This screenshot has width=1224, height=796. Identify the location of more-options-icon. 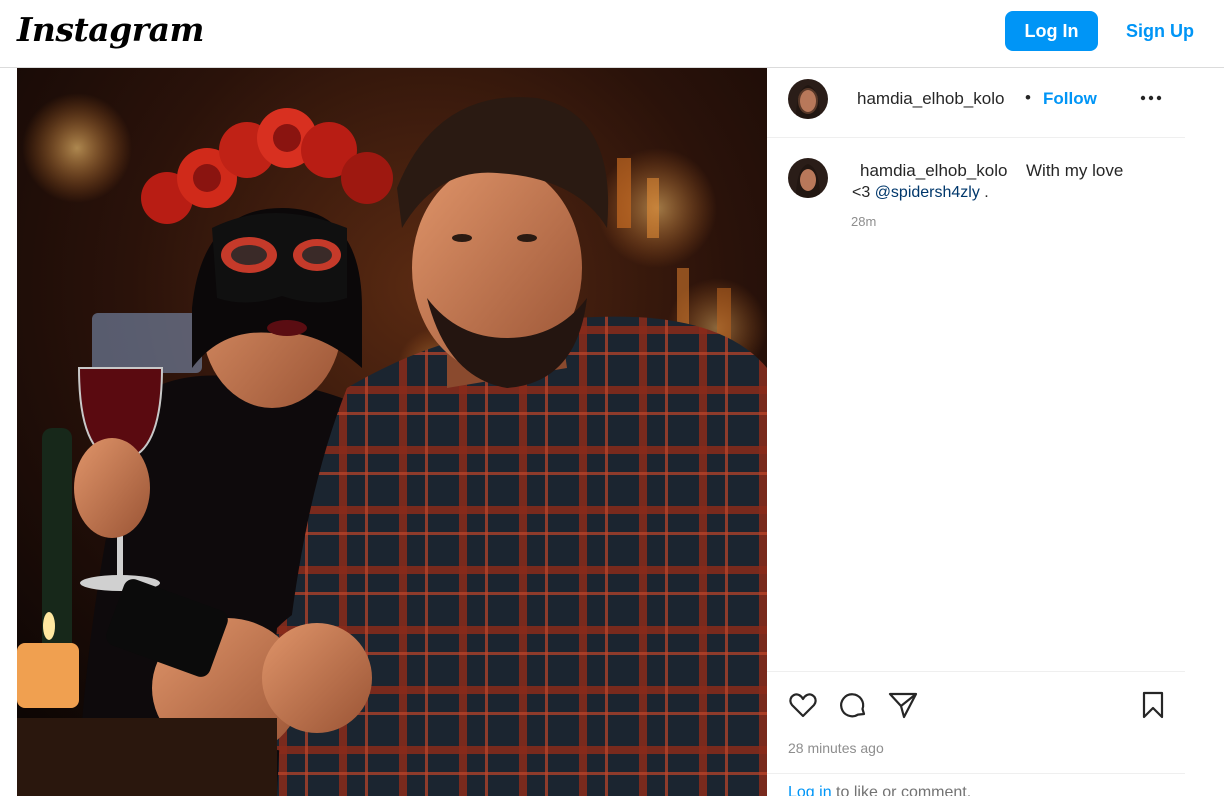
(1151, 98).